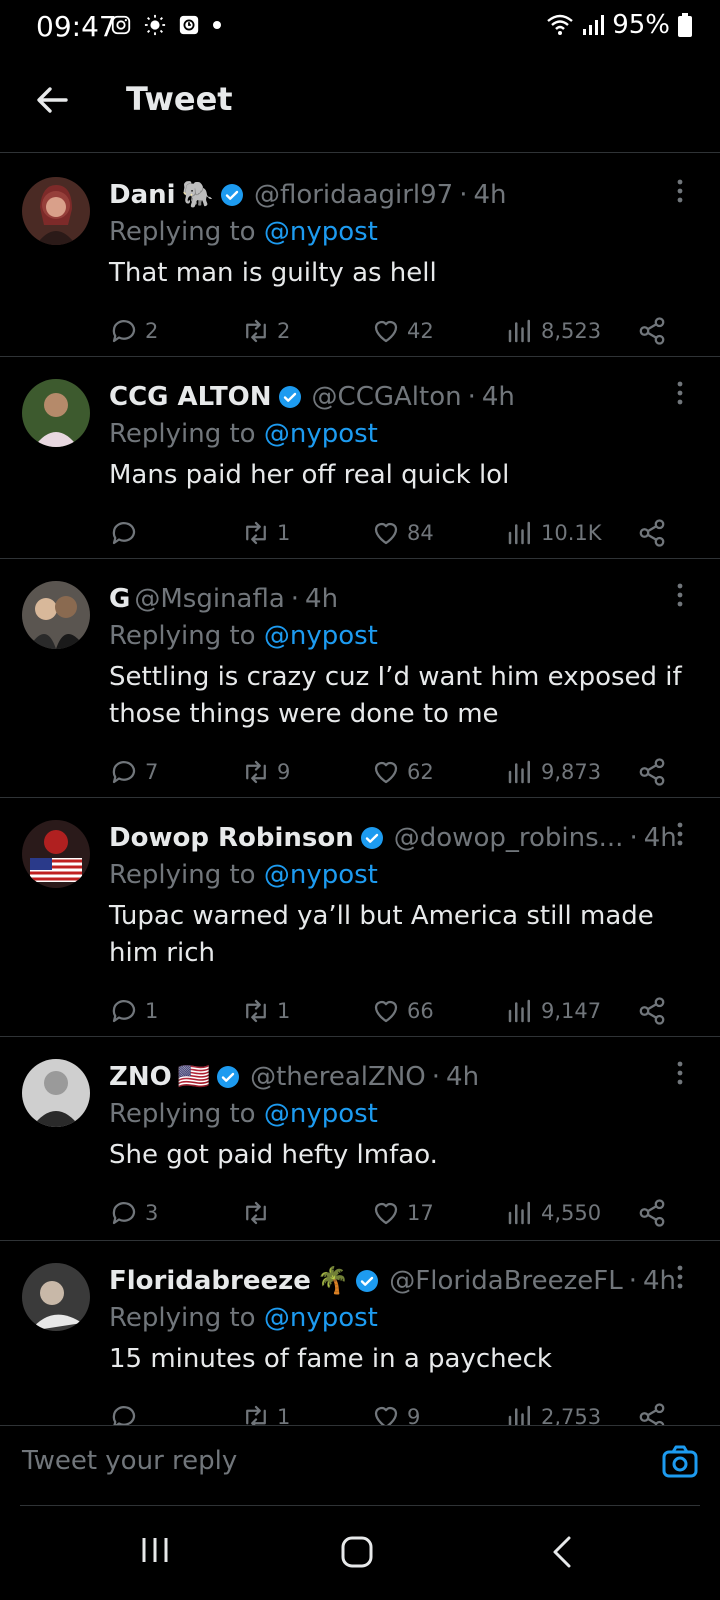  What do you see at coordinates (182, 434) in the screenshot?
I see `replying-prefix: Replying to` at bounding box center [182, 434].